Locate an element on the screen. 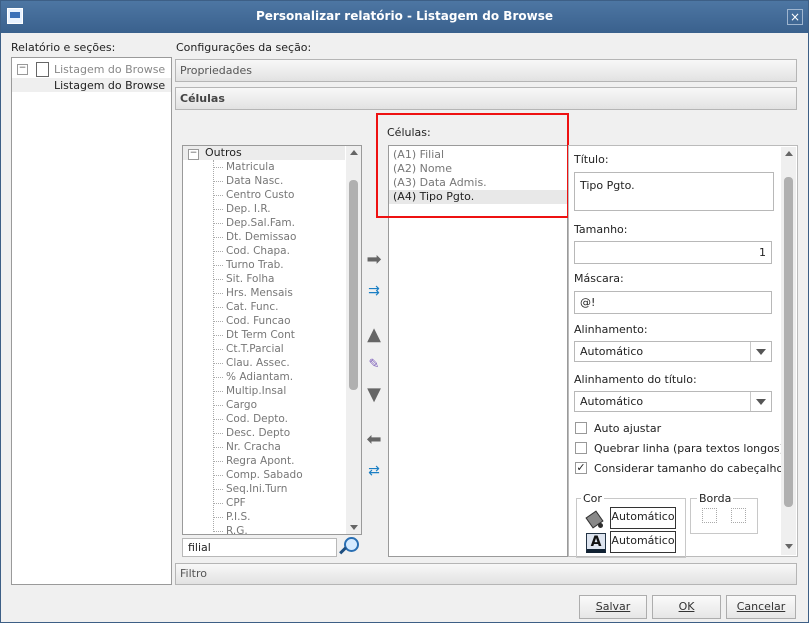  field-list-item-label: Dt Term Cont is located at coordinates (260, 335).